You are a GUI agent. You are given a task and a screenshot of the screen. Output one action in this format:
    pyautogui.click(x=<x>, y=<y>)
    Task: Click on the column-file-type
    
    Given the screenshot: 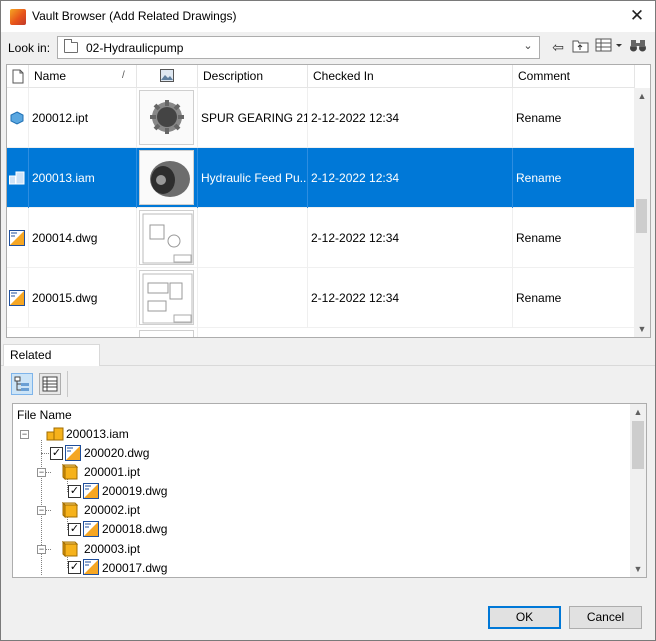 What is the action you would take?
    pyautogui.click(x=18, y=76)
    